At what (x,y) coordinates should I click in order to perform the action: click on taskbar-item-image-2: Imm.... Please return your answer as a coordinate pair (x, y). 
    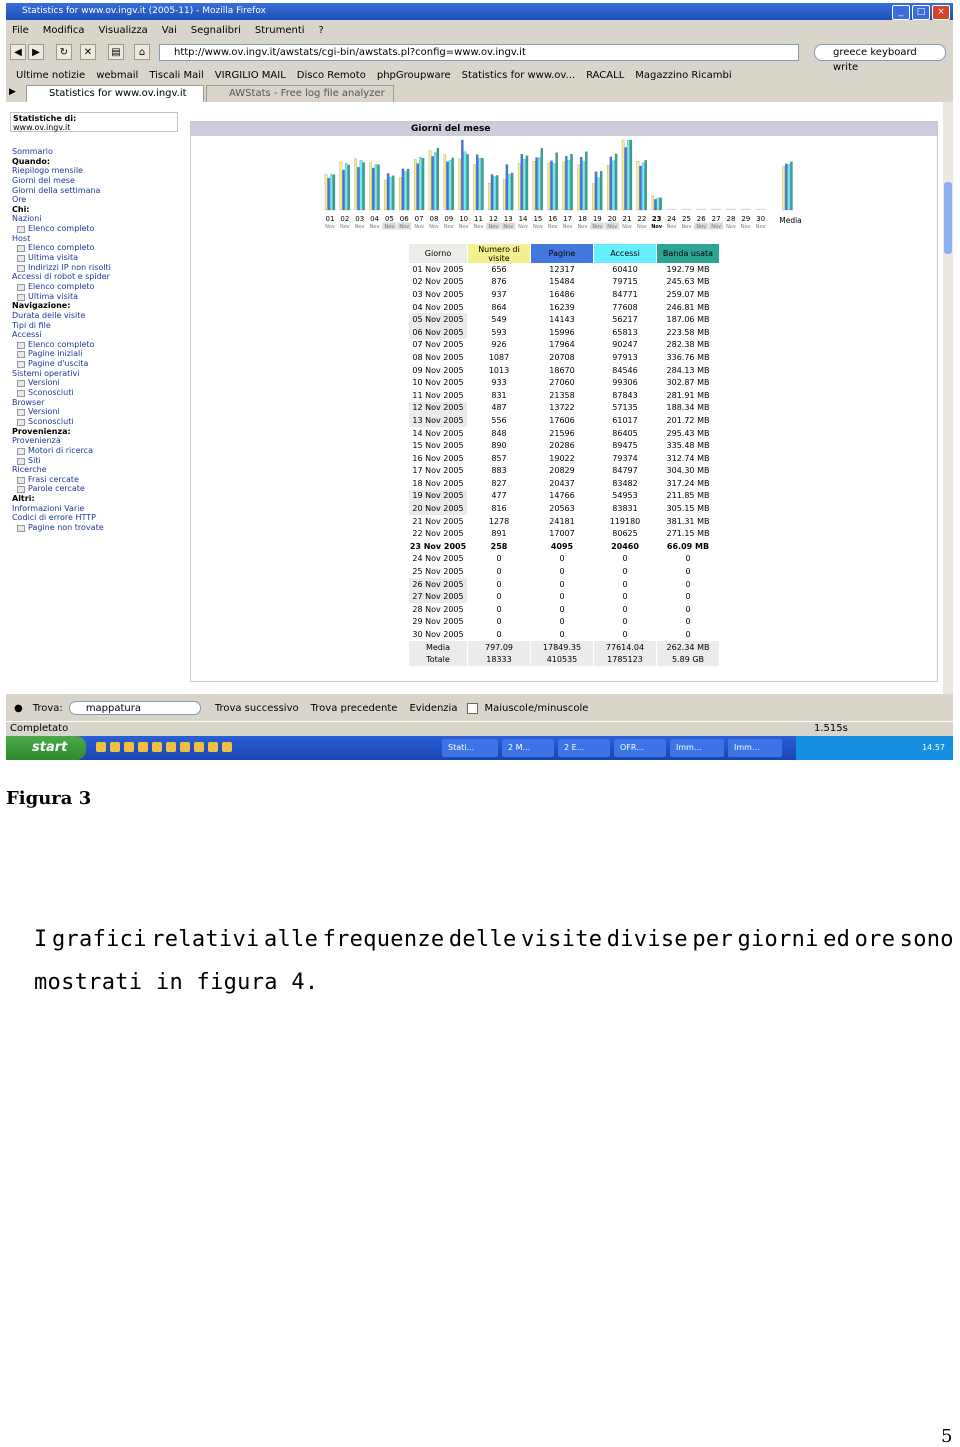
    Looking at the image, I should click on (755, 748).